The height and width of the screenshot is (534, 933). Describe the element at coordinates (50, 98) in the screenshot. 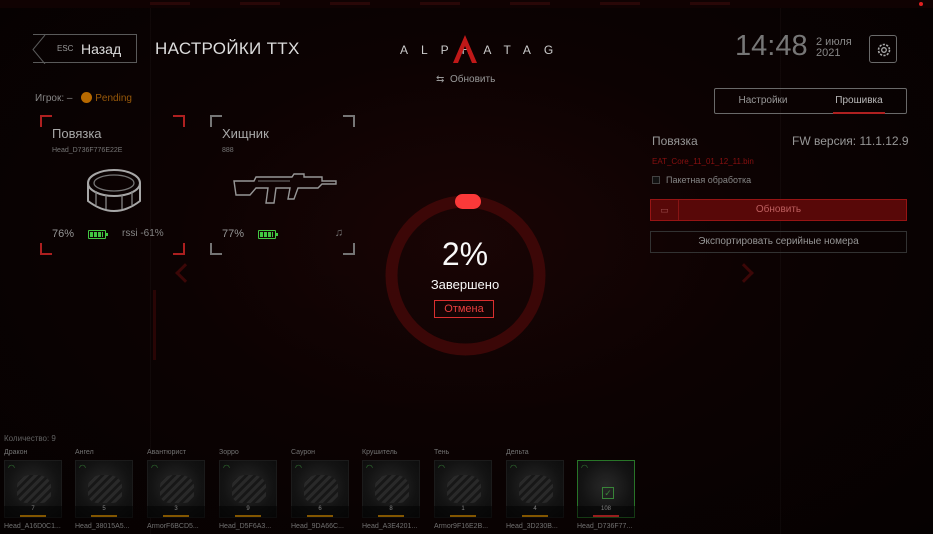

I see `player-label: Игрок:` at that location.